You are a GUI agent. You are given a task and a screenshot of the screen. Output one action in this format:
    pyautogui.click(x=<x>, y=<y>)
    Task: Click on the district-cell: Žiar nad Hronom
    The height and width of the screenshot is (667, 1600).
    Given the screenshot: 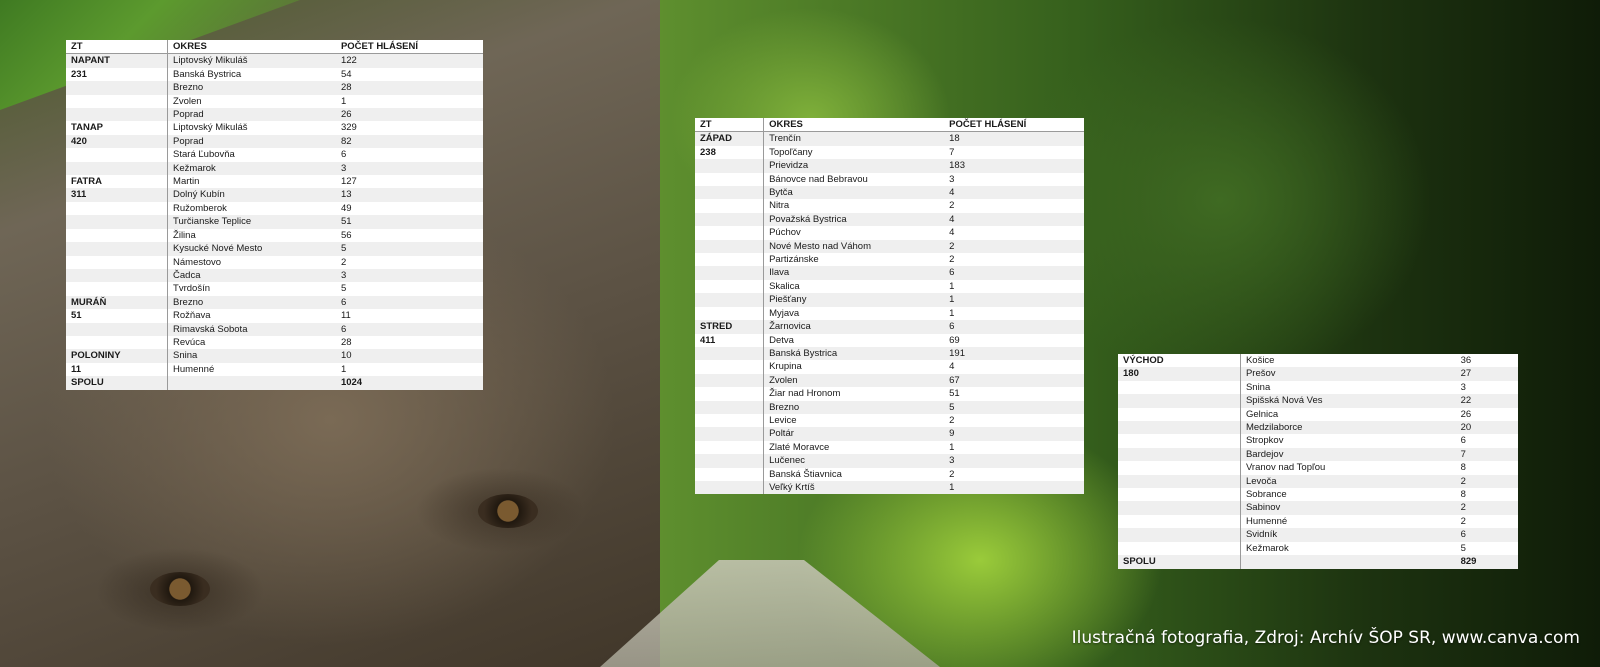 What is the action you would take?
    pyautogui.click(x=805, y=394)
    